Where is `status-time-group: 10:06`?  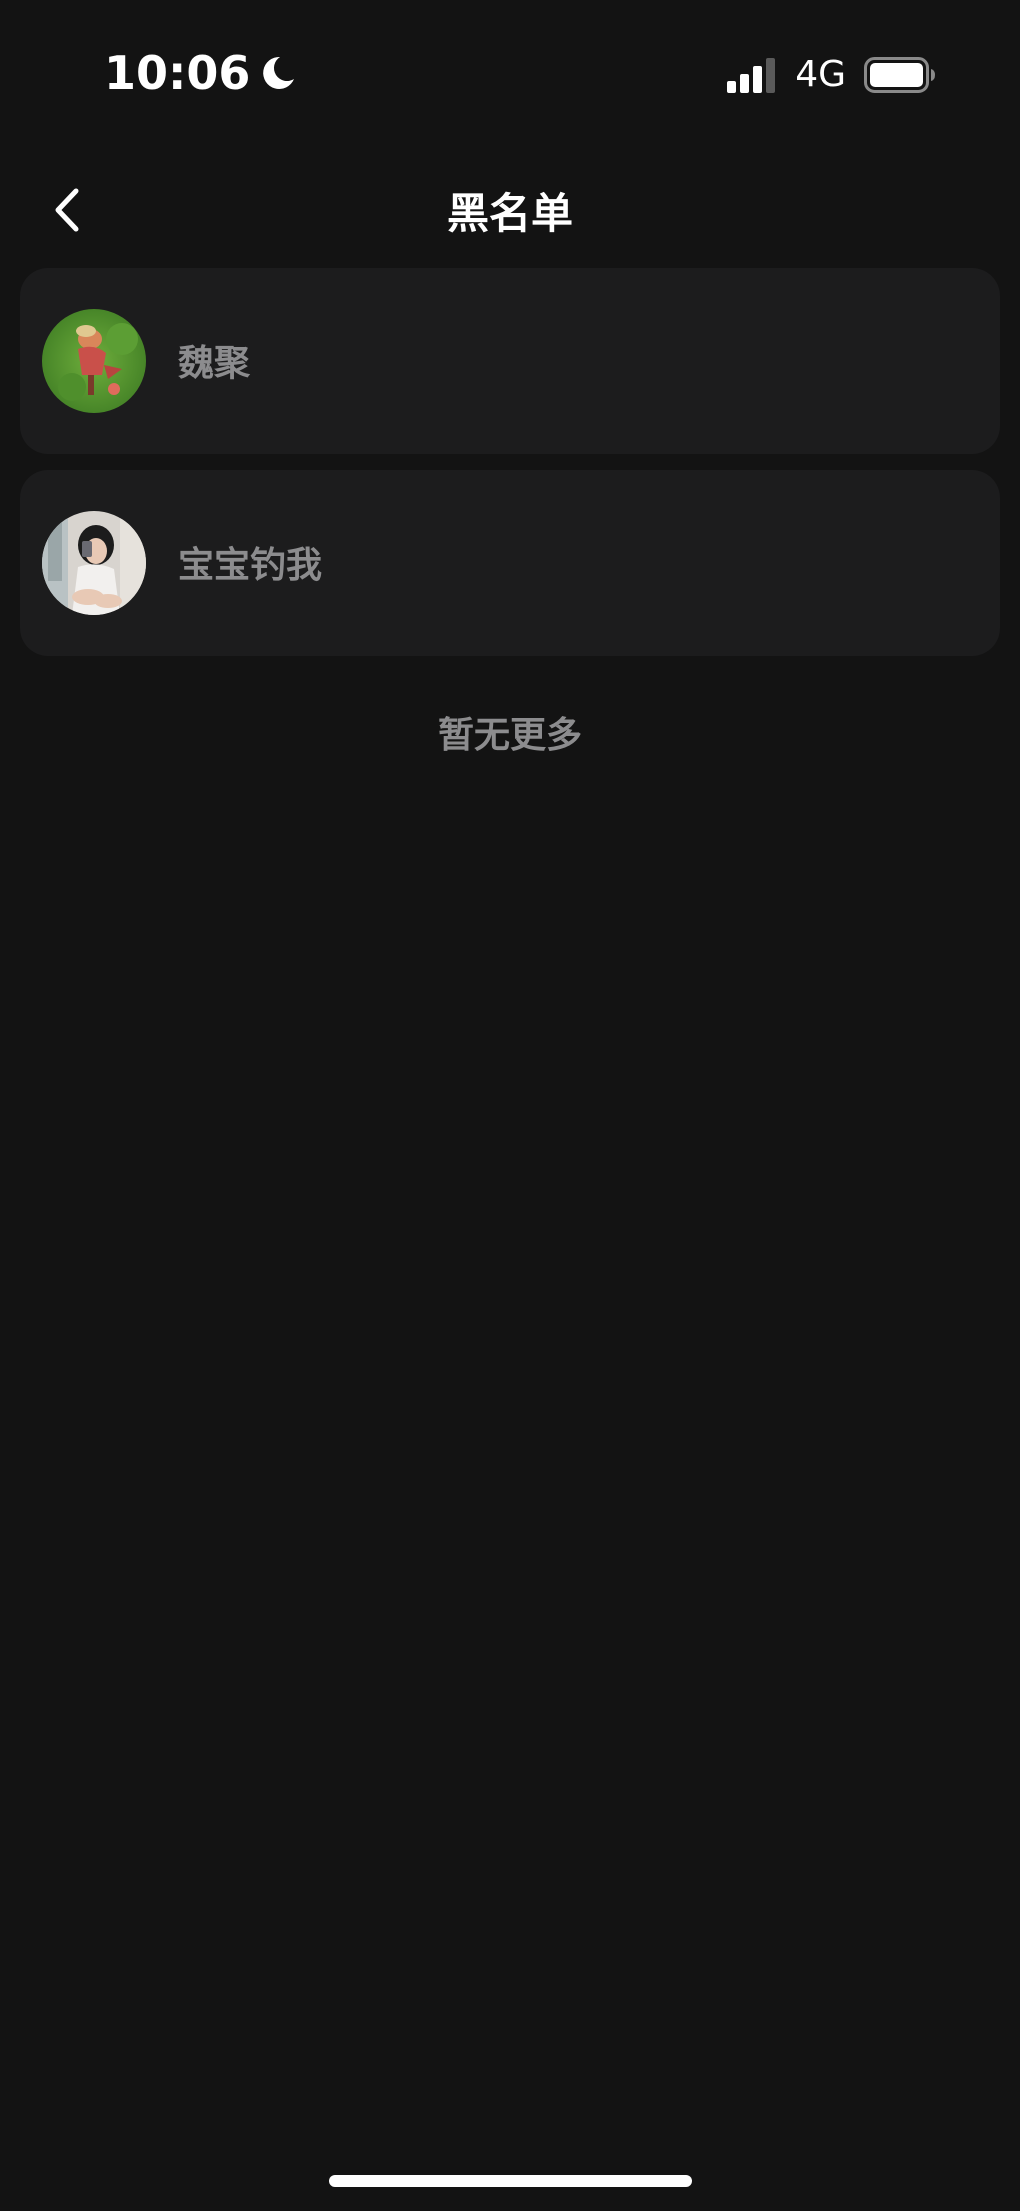
status-time-group: 10:06 is located at coordinates (201, 73).